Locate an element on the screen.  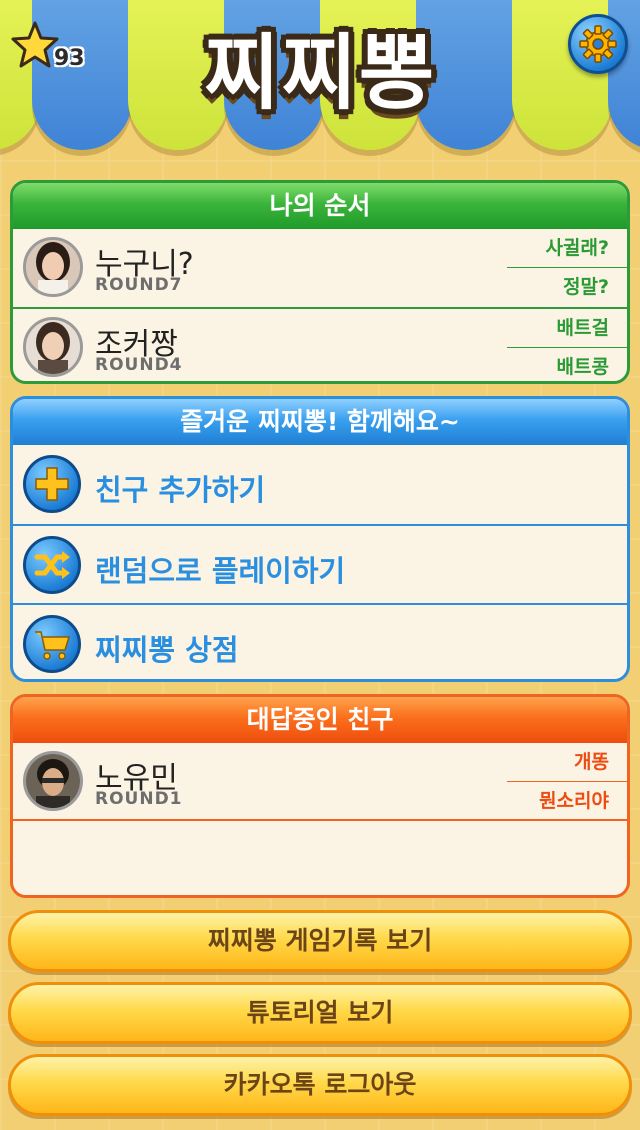
random-play-button: 랜덤으로 플레이하기 is located at coordinates (320, 563).